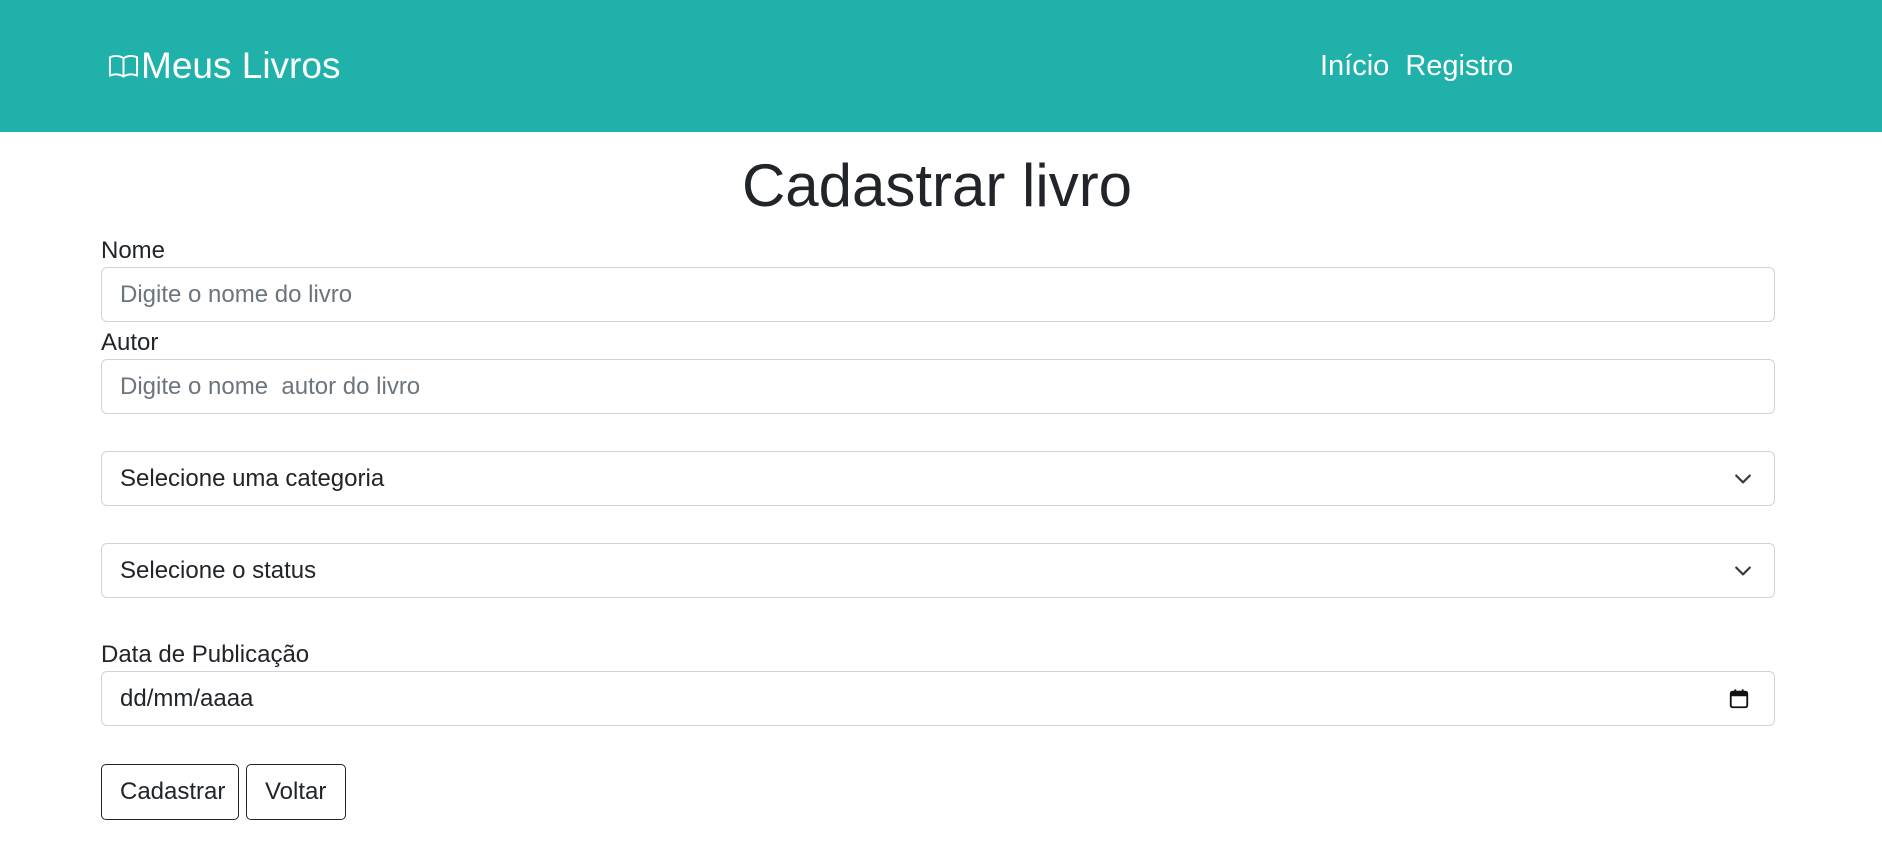 This screenshot has height=841, width=1882. What do you see at coordinates (938, 570) in the screenshot?
I see `status-select: Selecione o status` at bounding box center [938, 570].